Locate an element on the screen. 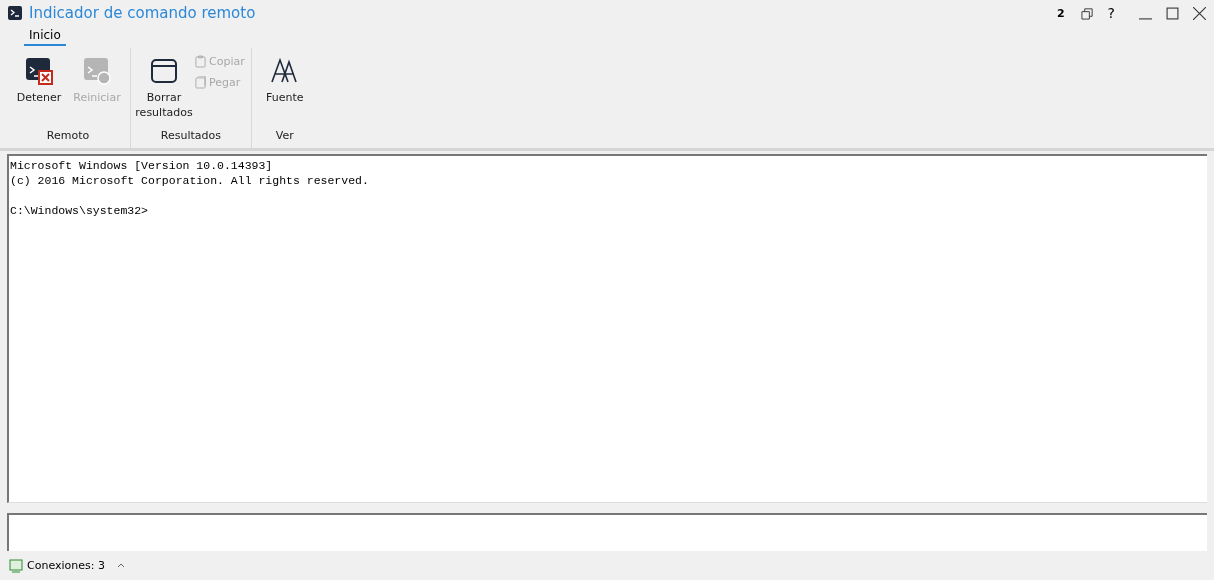 The image size is (1214, 580). caret-up-icon is located at coordinates (120, 565).